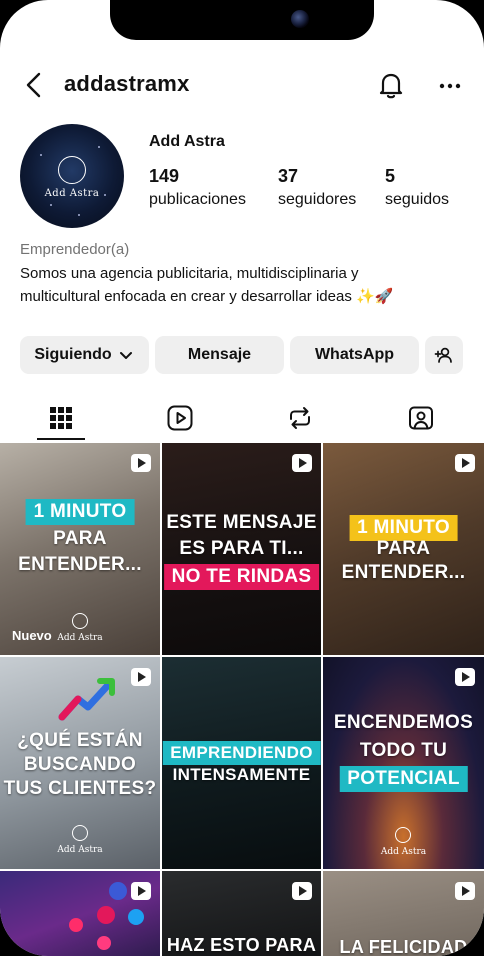  I want to click on more-options-button, so click(450, 85).